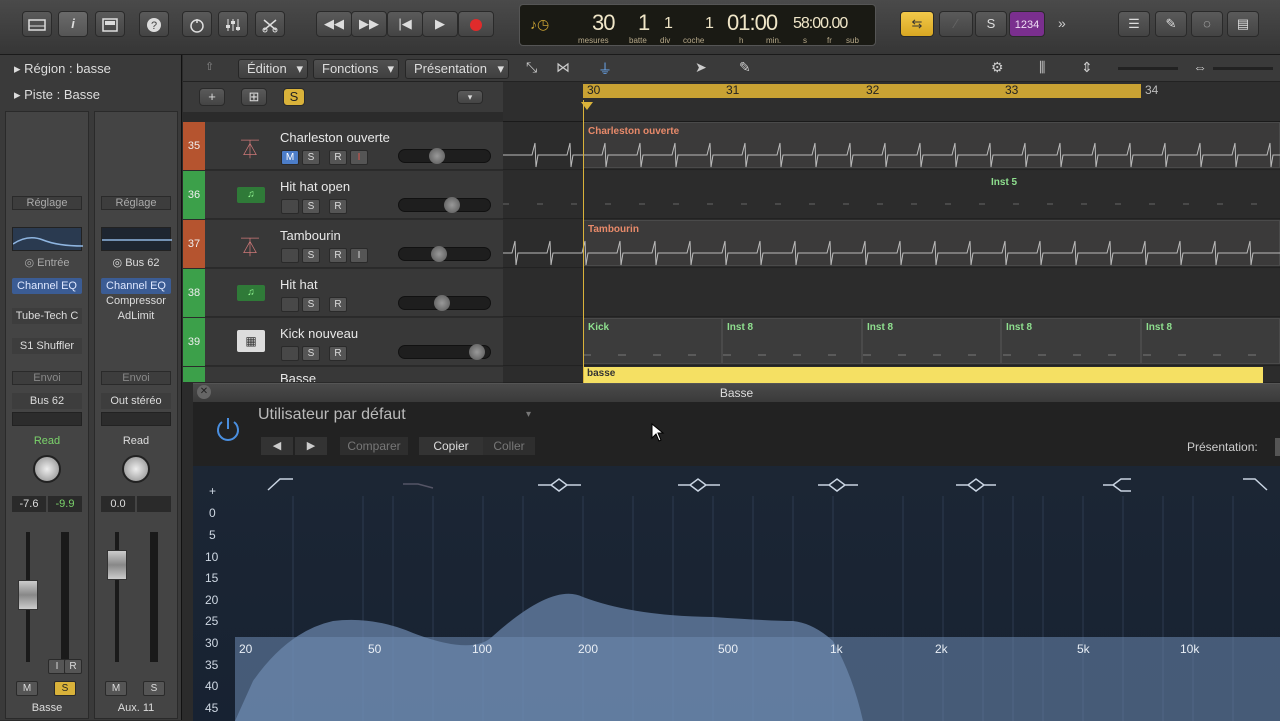  Describe the element at coordinates (37, 24) in the screenshot. I see `library-button` at that location.